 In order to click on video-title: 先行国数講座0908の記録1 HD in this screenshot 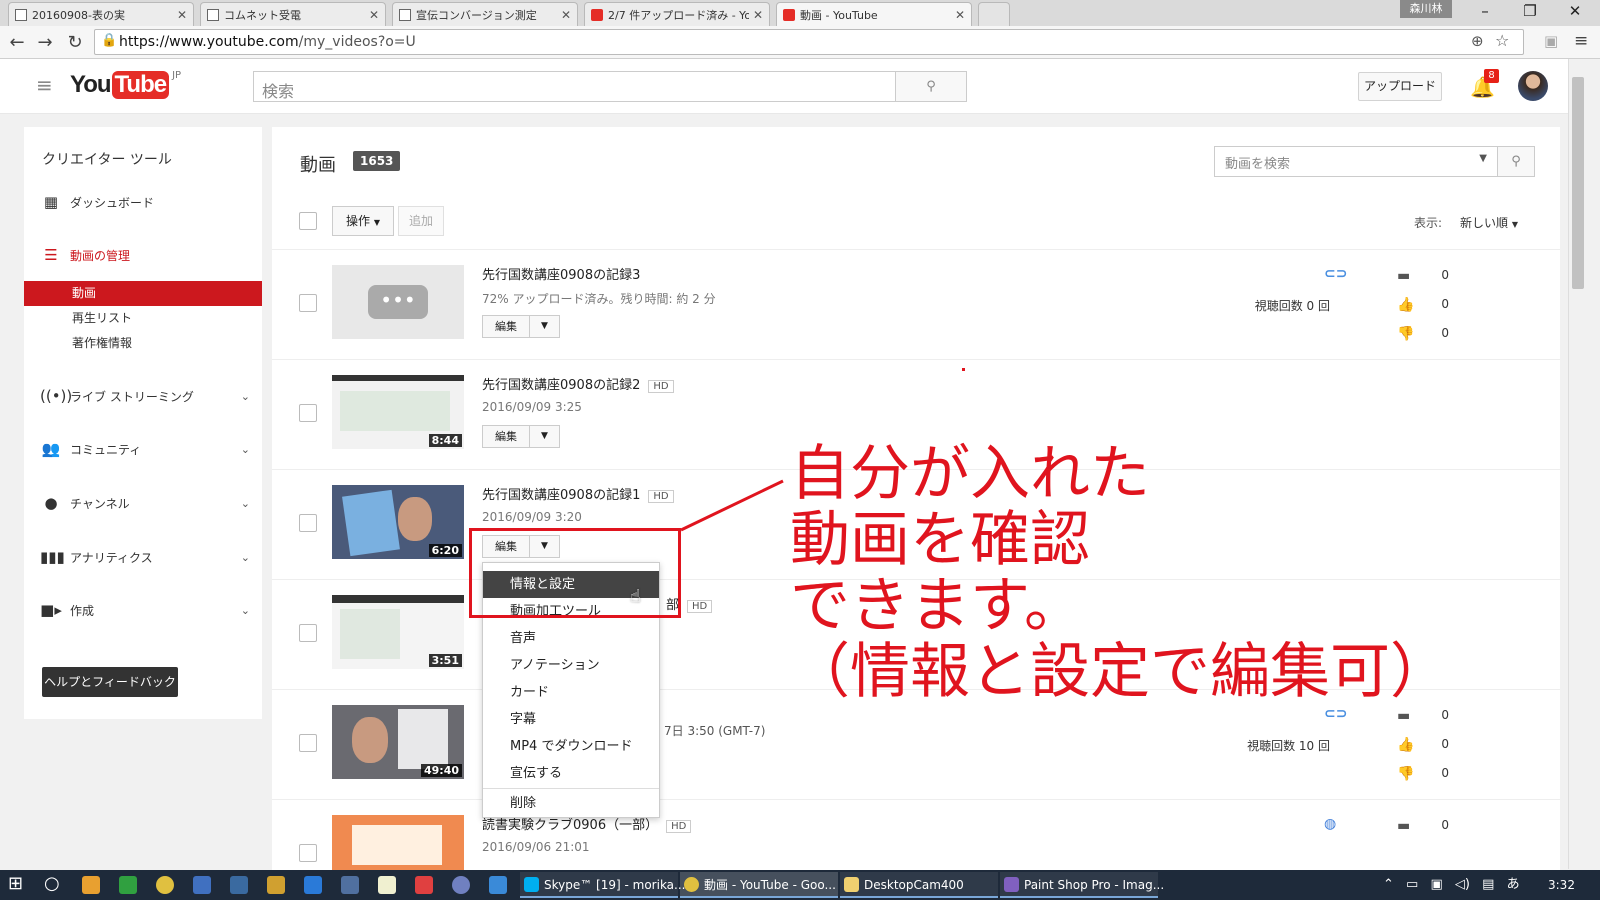, I will do `click(578, 493)`.